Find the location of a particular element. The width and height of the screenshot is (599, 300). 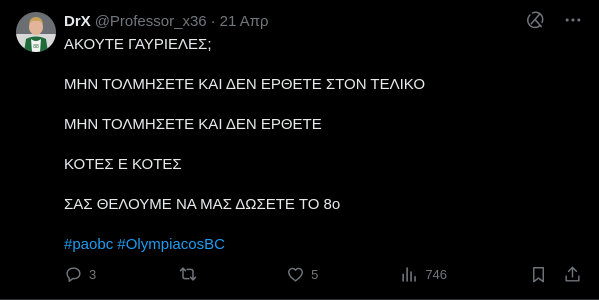

hashtag-line: #paobc #OlympiacosBC is located at coordinates (321, 245).